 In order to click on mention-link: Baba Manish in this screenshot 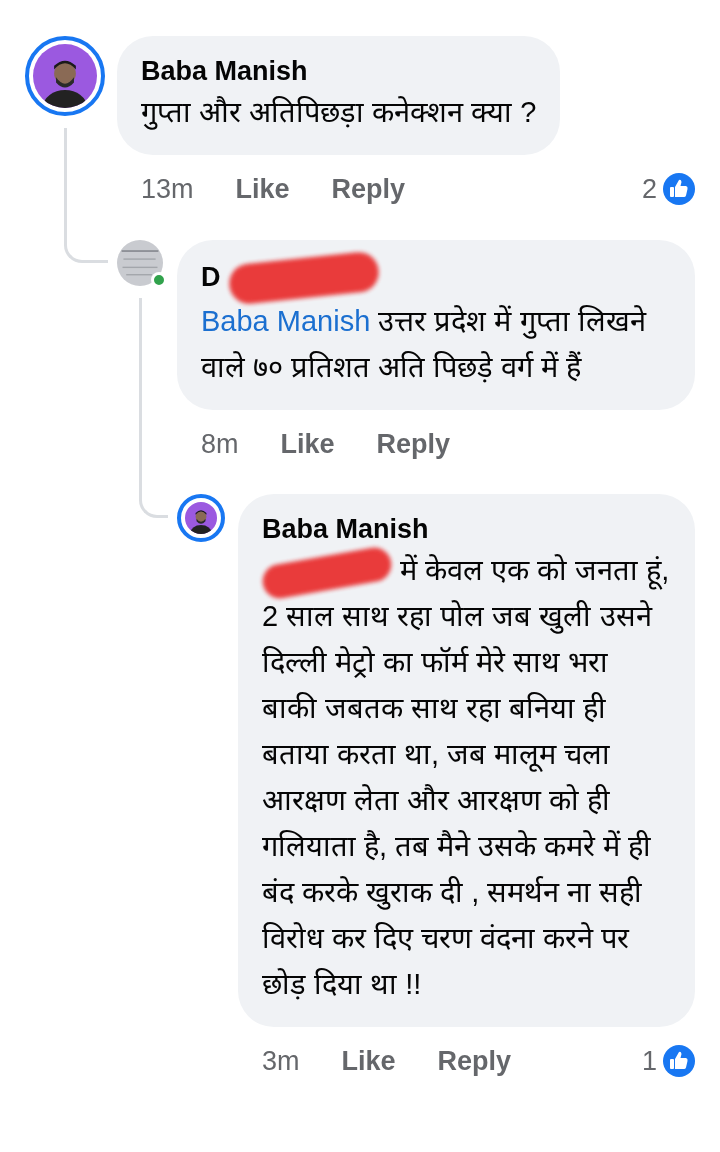, I will do `click(286, 320)`.